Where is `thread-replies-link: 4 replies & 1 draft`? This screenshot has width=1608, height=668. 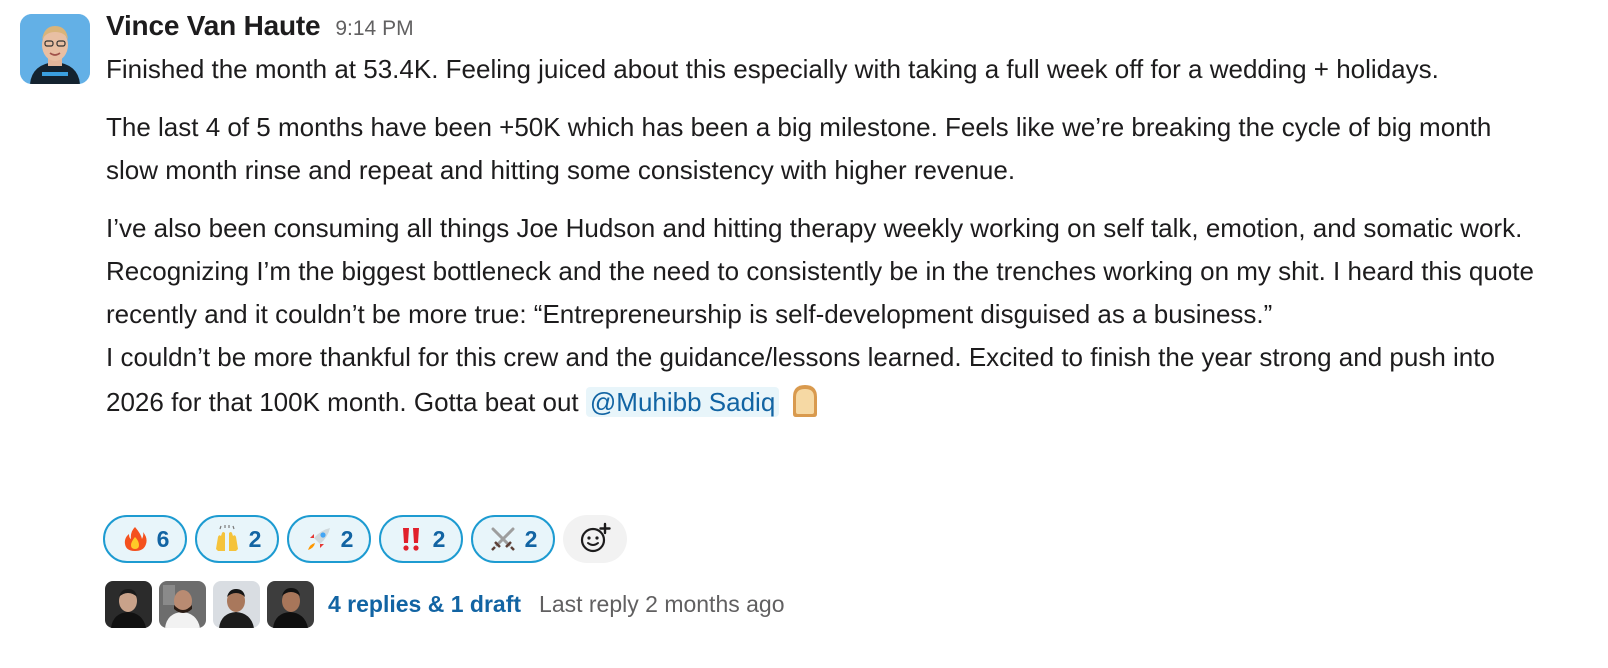
thread-replies-link: 4 replies & 1 draft is located at coordinates (424, 604).